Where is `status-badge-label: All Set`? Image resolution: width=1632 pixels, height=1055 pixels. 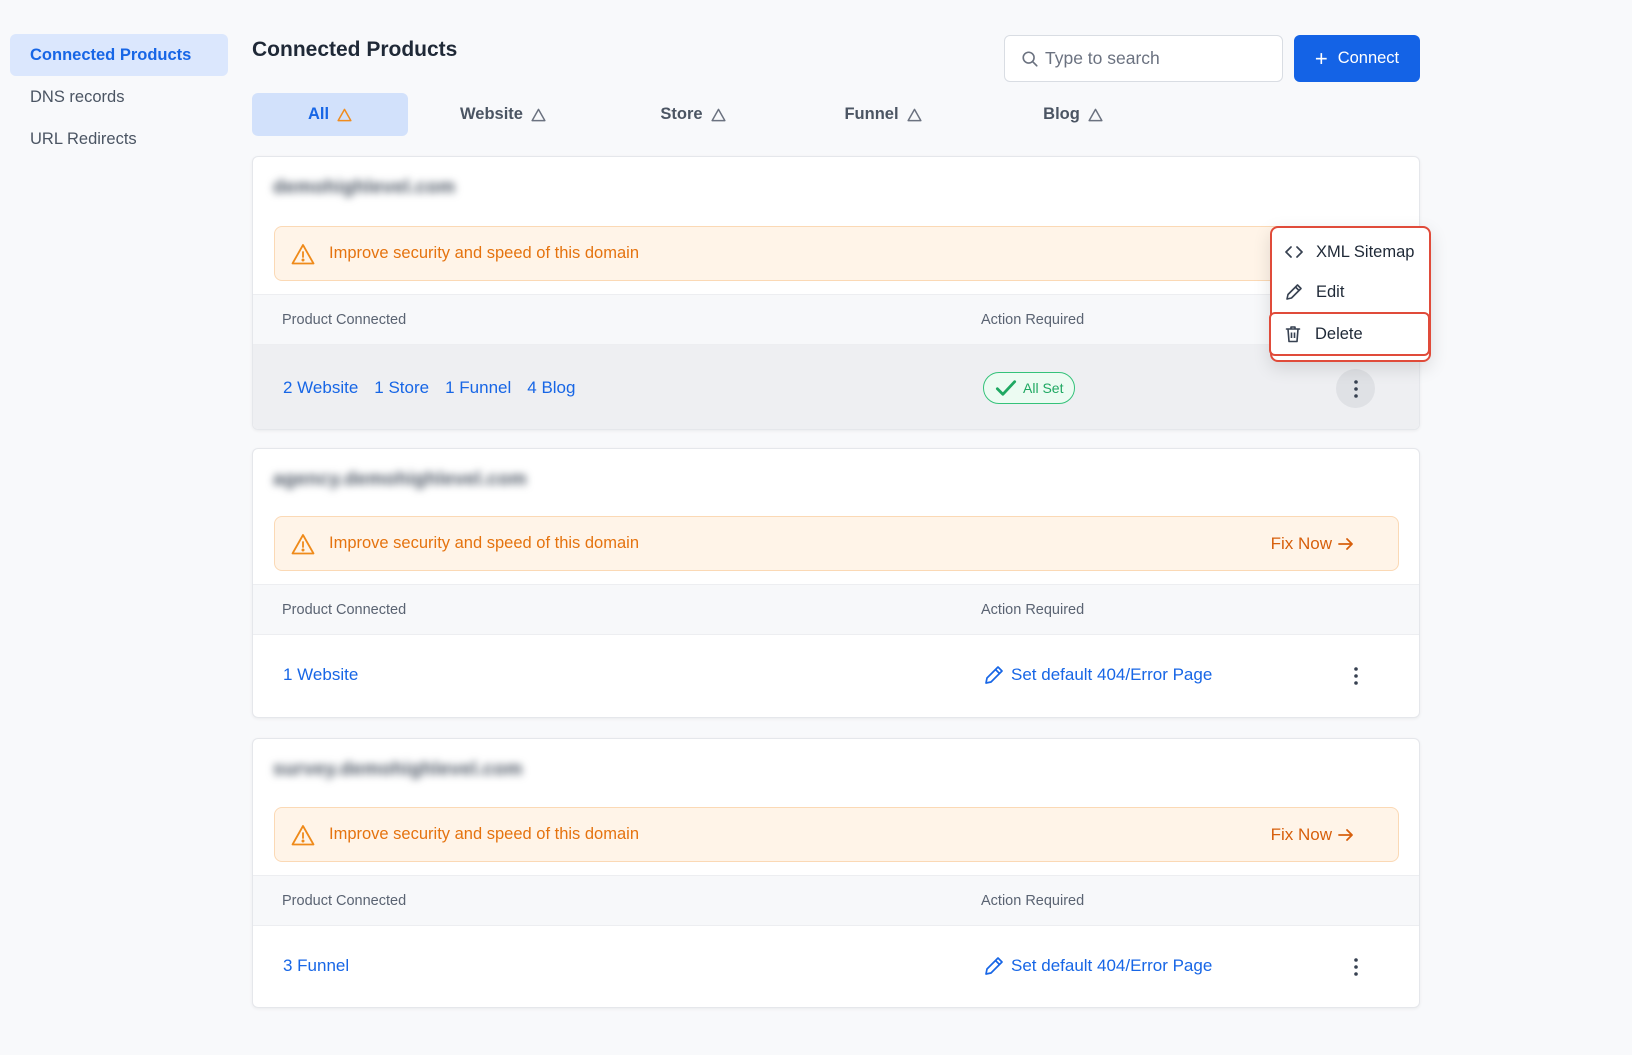
status-badge-label: All Set is located at coordinates (1043, 388).